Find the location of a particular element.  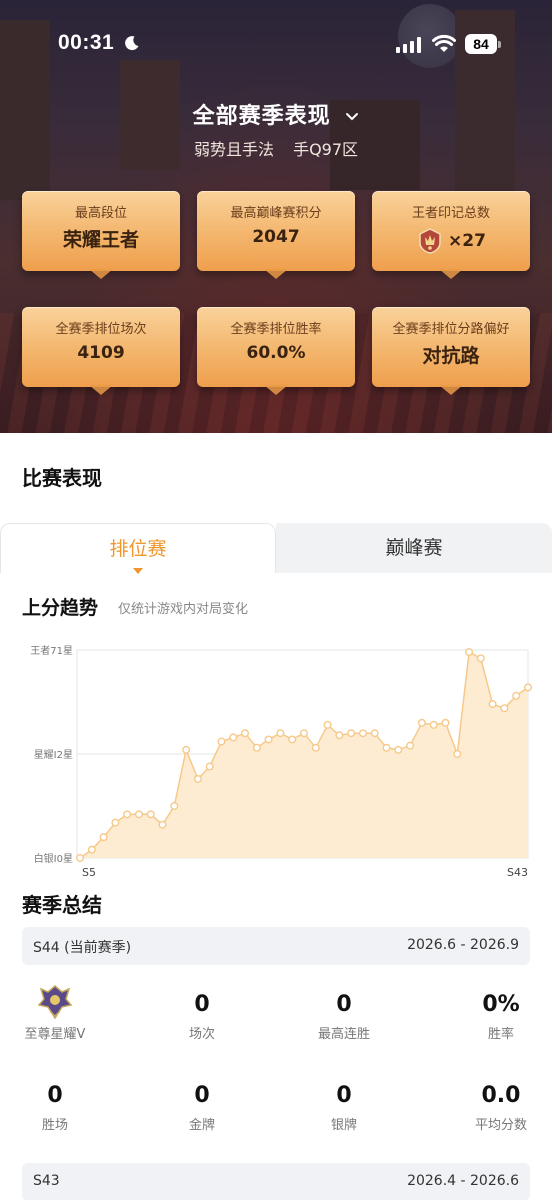

signal-icon is located at coordinates (408, 45).